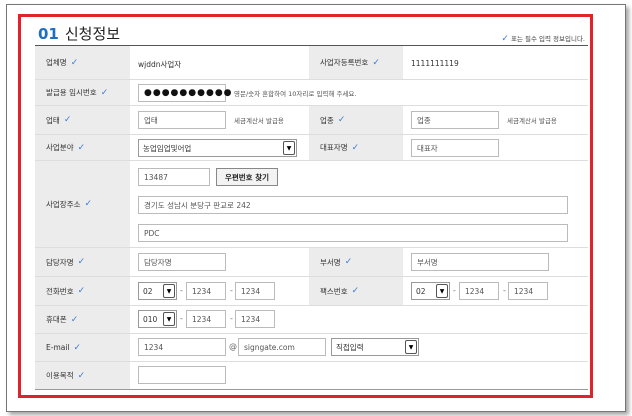 The image size is (632, 416). Describe the element at coordinates (148, 291) in the screenshot. I see `phone-prefix-value: 02` at that location.